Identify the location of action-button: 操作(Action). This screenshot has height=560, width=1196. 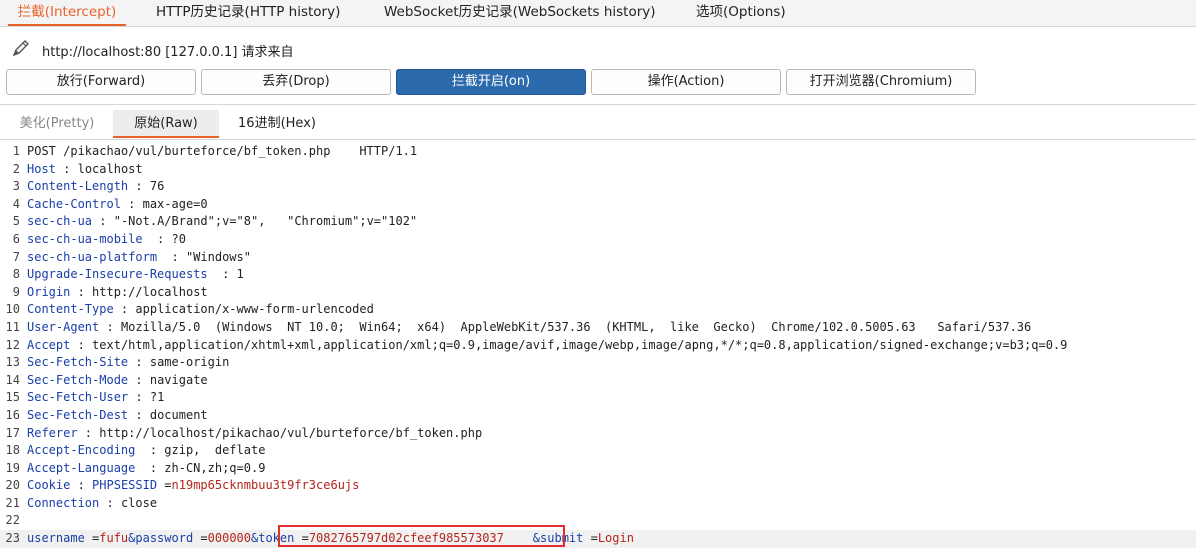
(686, 82).